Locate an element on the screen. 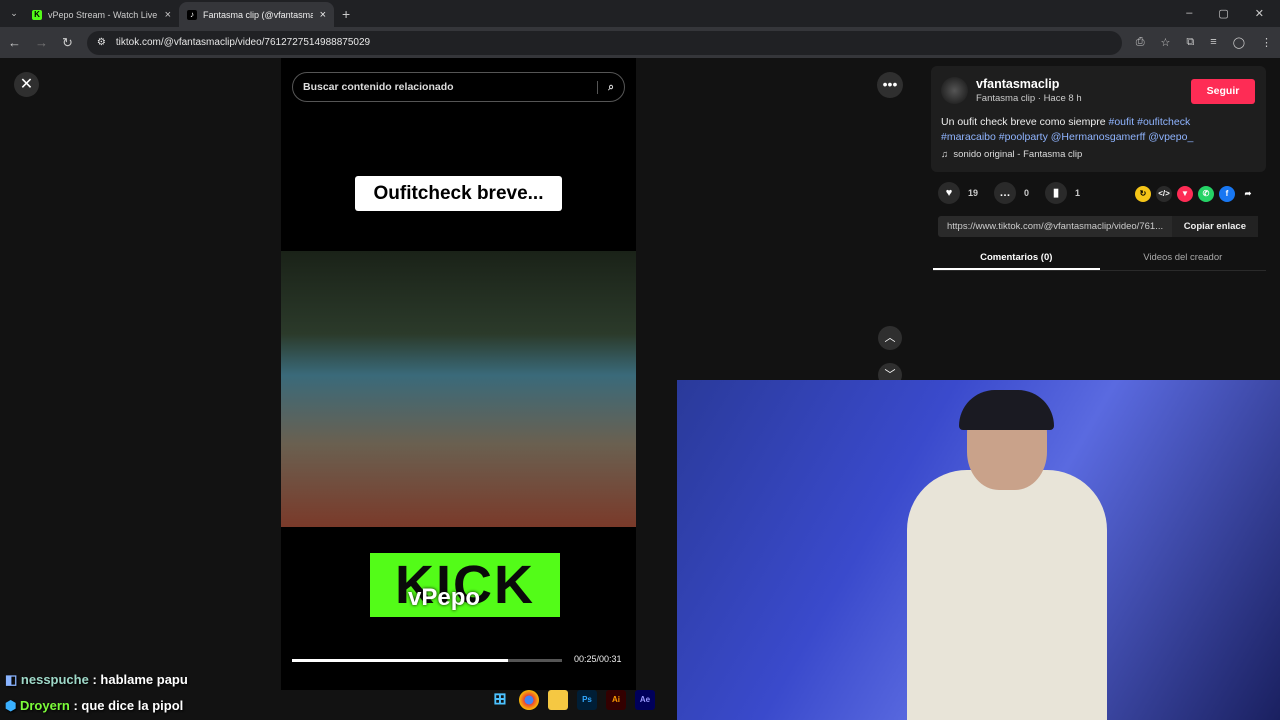 The height and width of the screenshot is (720, 1280). avatar is located at coordinates (954, 90).